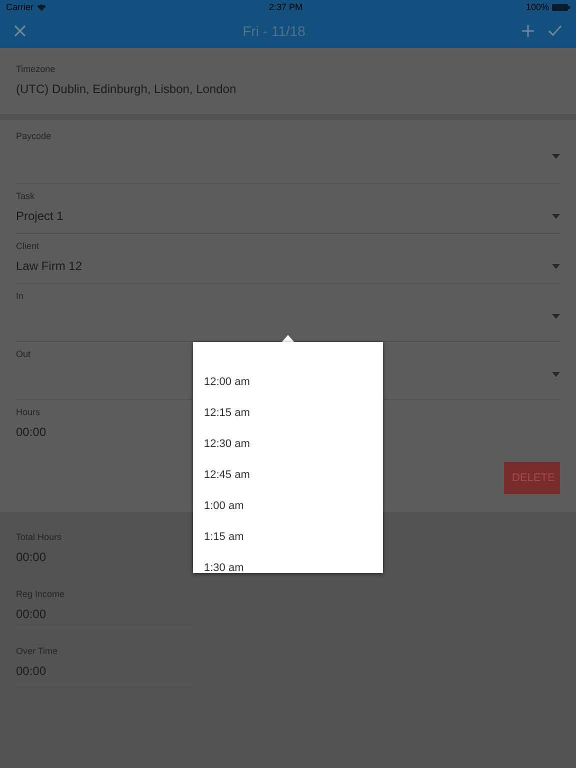 The height and width of the screenshot is (768, 576). Describe the element at coordinates (288, 474) in the screenshot. I see `time-option: 12:45 am` at that location.